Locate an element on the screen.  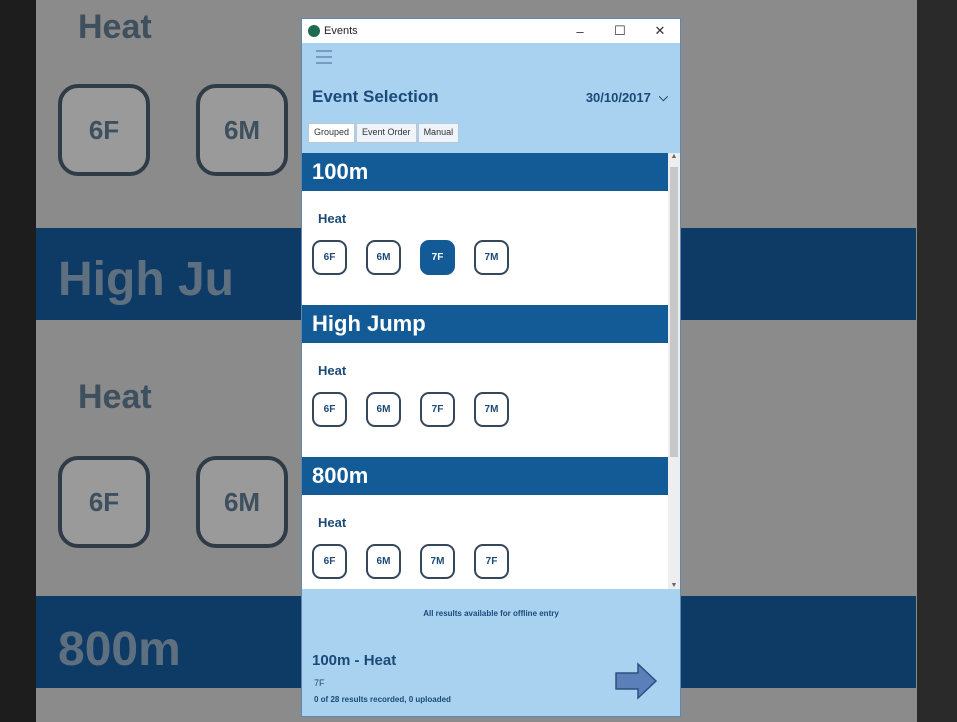
maximize-button: ☐ is located at coordinates (620, 31).